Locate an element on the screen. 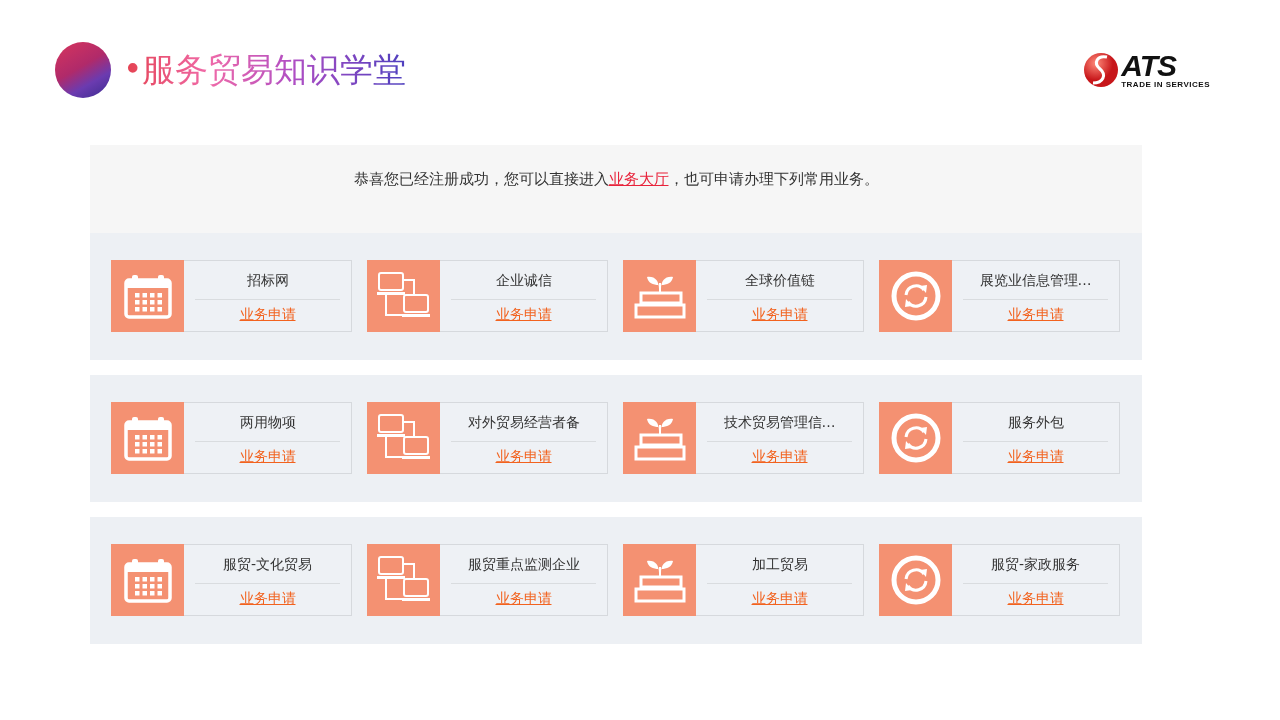 The width and height of the screenshot is (1280, 720). photo-placeholder is located at coordinates (83, 70).